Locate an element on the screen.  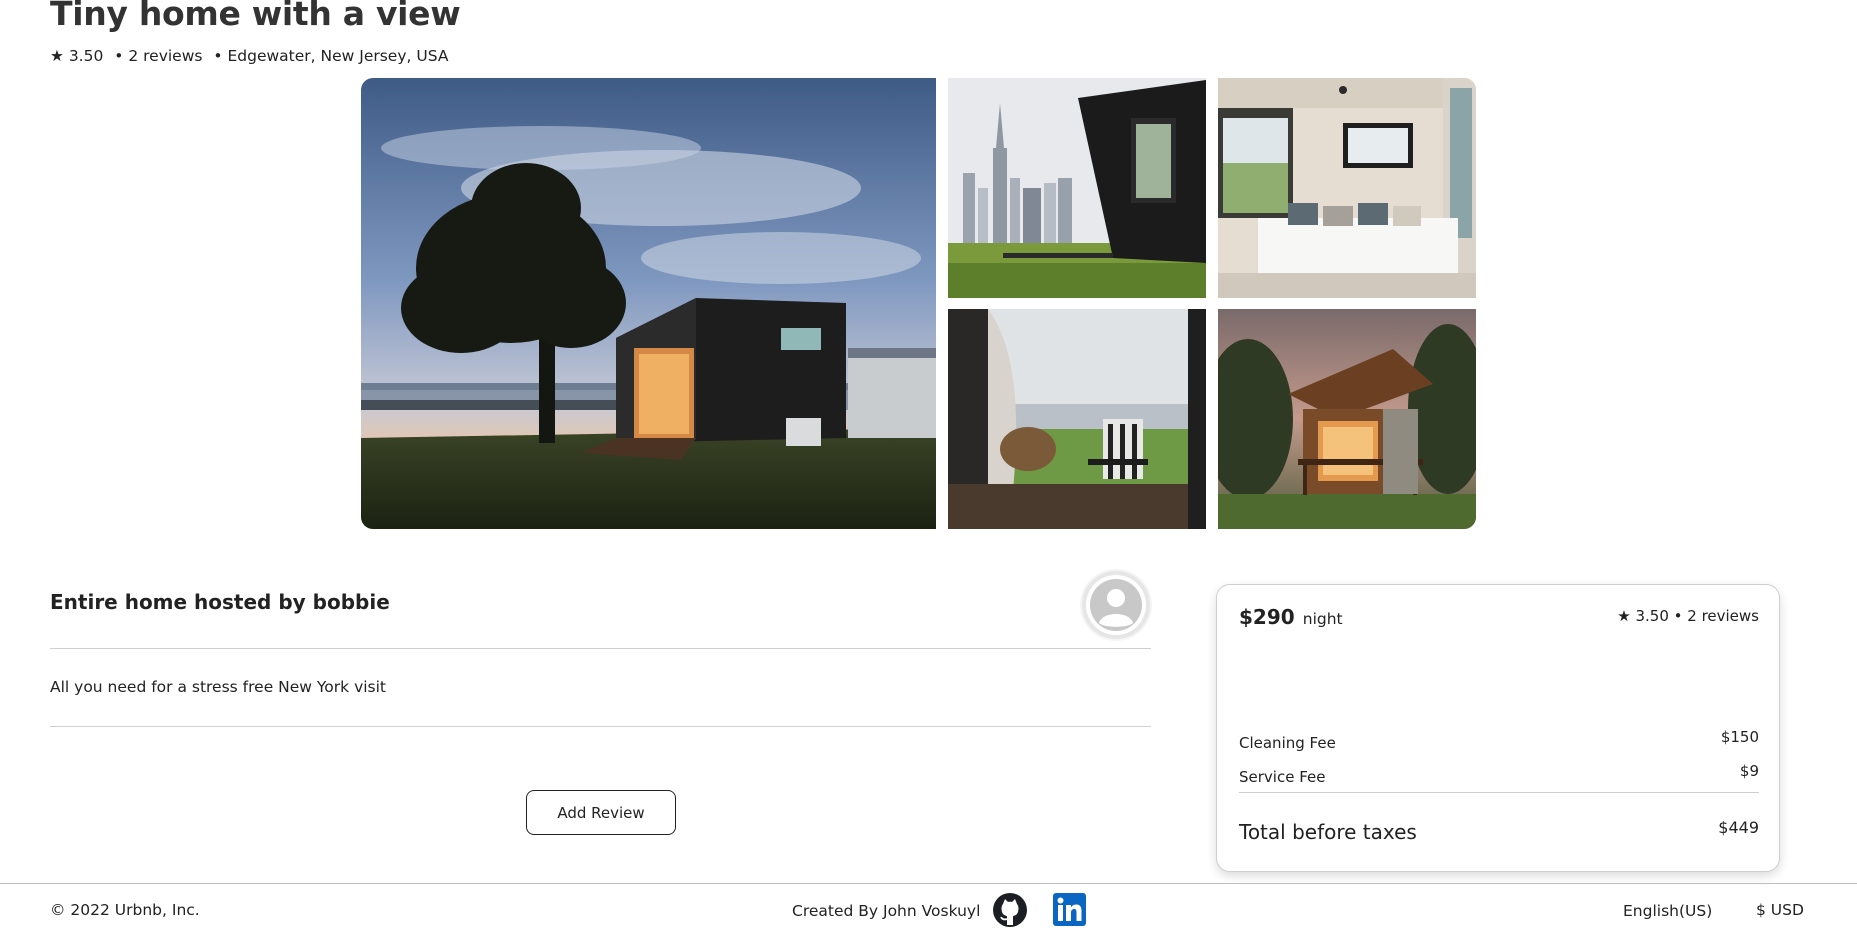
fee-row-cleaning: Cleaning Fee $150 is located at coordinates (1499, 740).